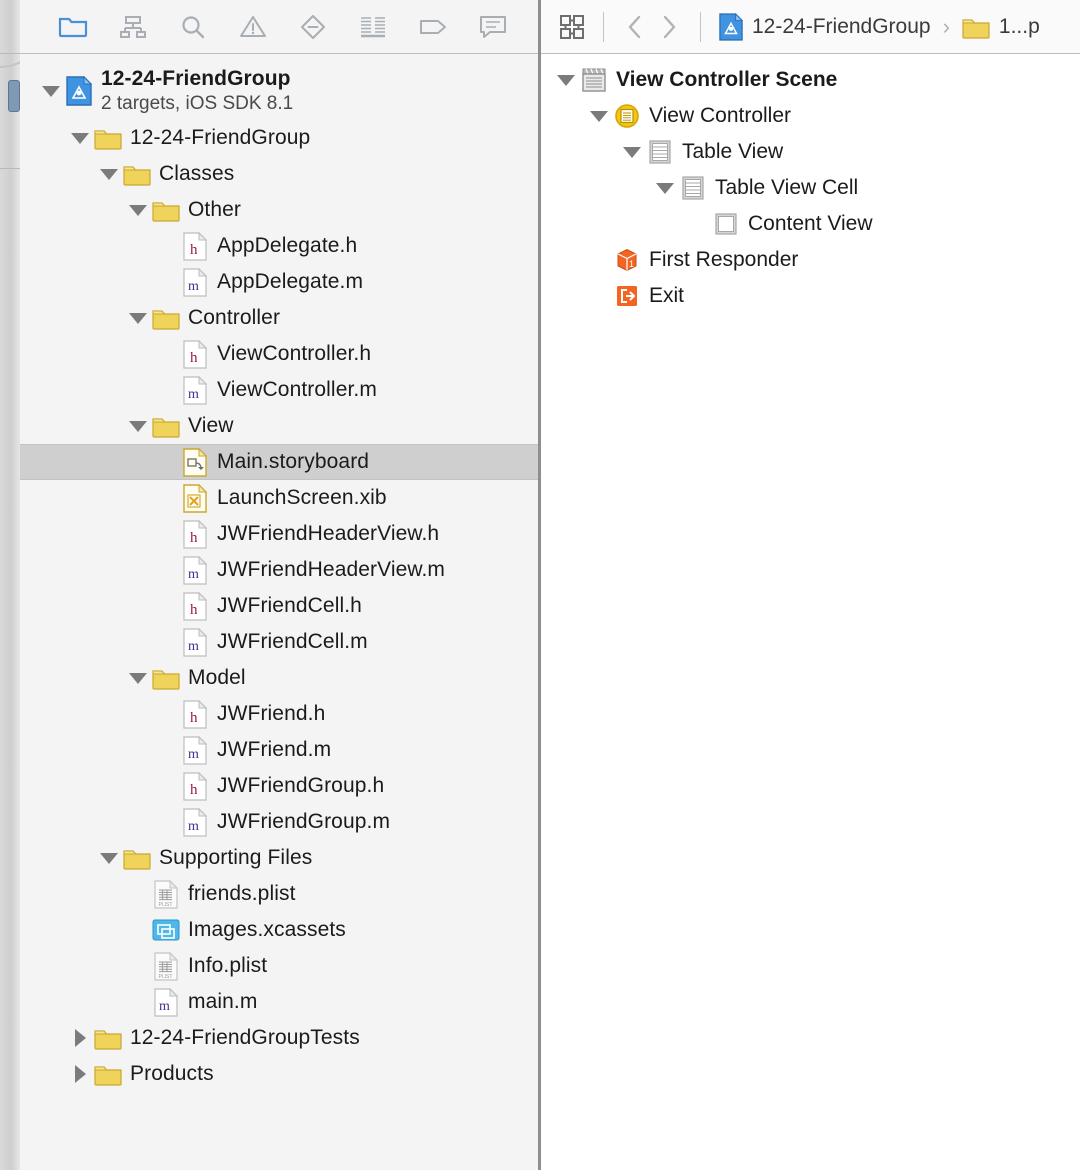  What do you see at coordinates (1001, 27) in the screenshot?
I see `breadcrumb-item: 1...p` at bounding box center [1001, 27].